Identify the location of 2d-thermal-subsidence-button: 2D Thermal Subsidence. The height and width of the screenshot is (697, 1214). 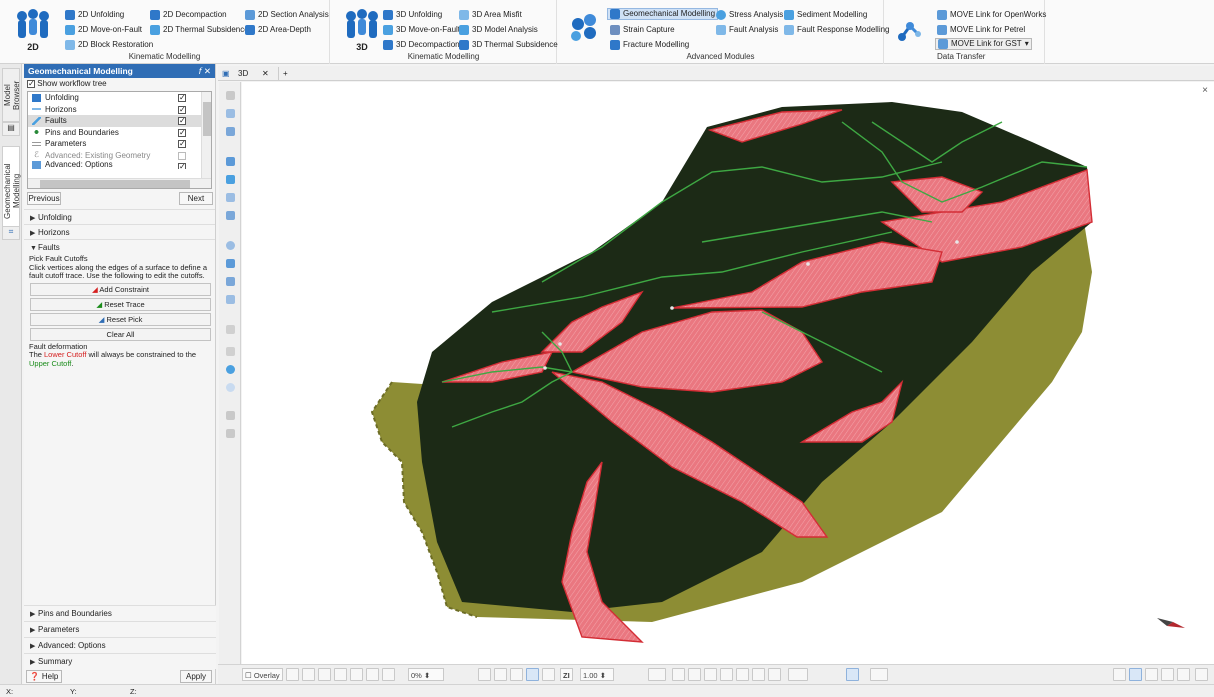
(199, 30).